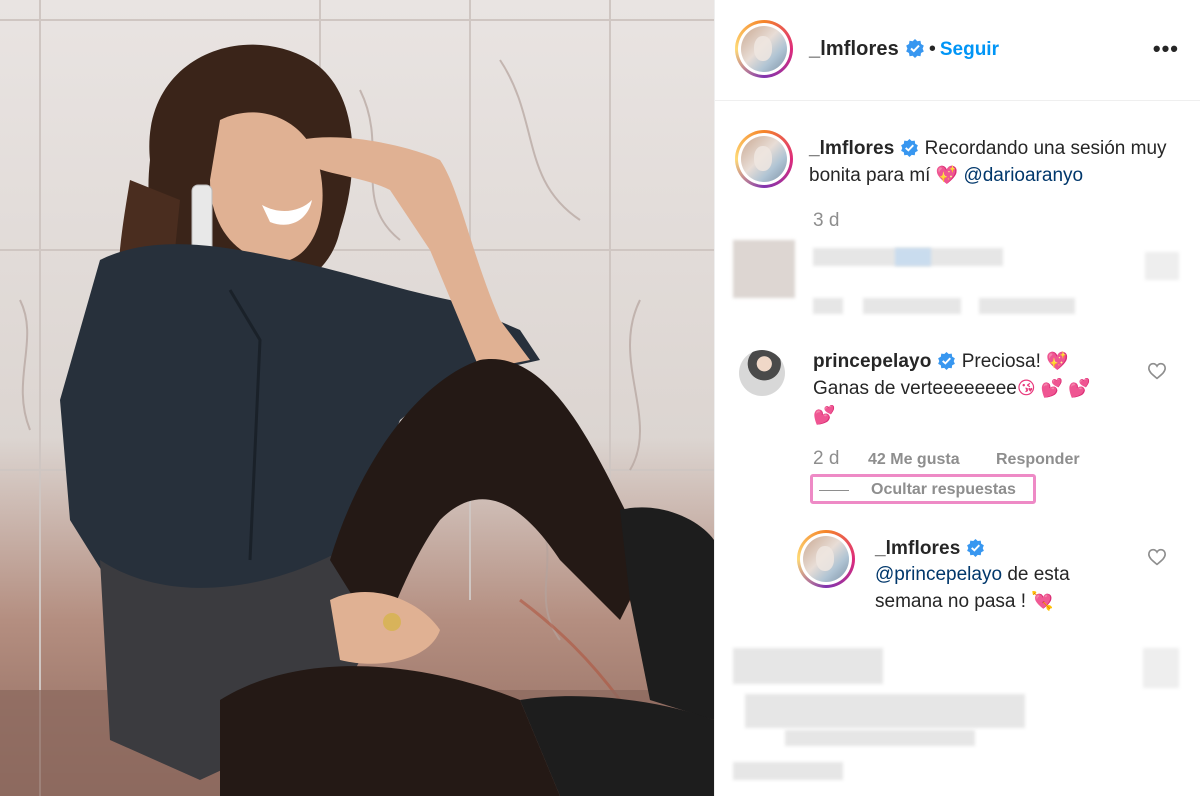 The image size is (1200, 796). I want to click on reply-avatar, so click(826, 559).